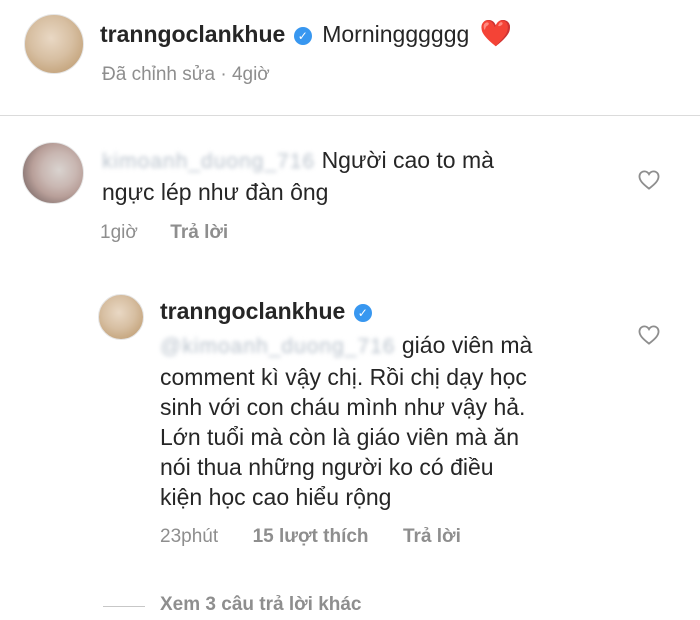  Describe the element at coordinates (649, 335) in the screenshot. I see `reply-like-heart-icon` at that location.